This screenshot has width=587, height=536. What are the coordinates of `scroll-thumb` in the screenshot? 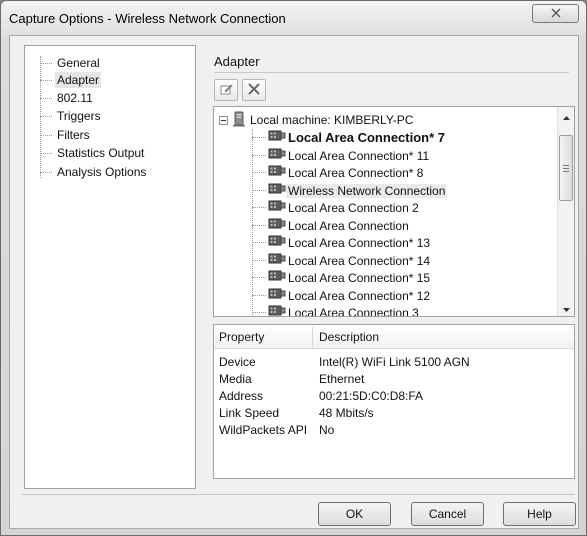 It's located at (566, 168).